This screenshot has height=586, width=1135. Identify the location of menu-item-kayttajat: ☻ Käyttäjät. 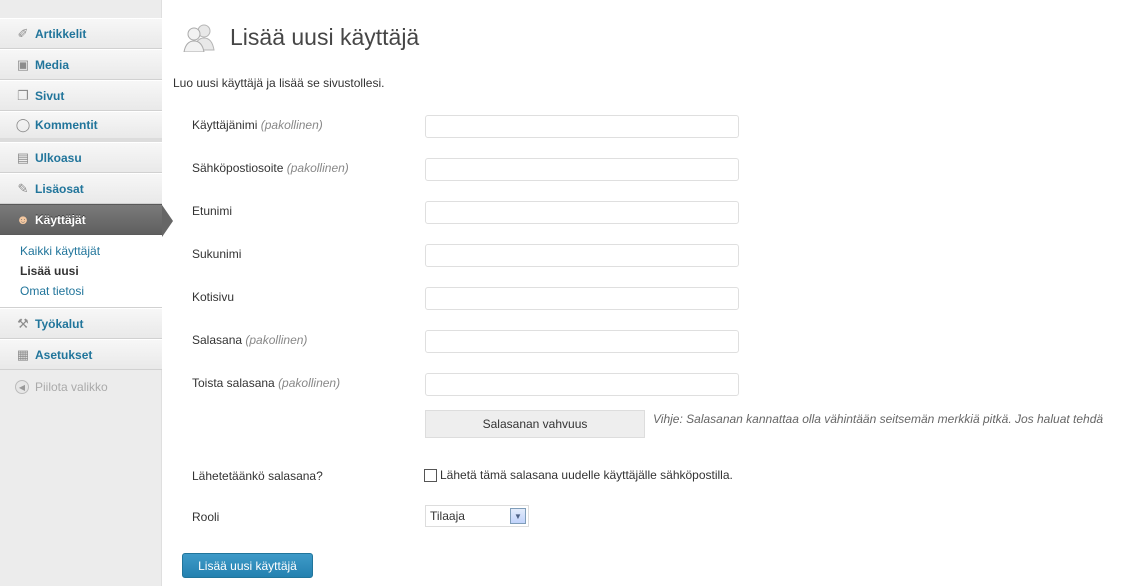
(86, 220).